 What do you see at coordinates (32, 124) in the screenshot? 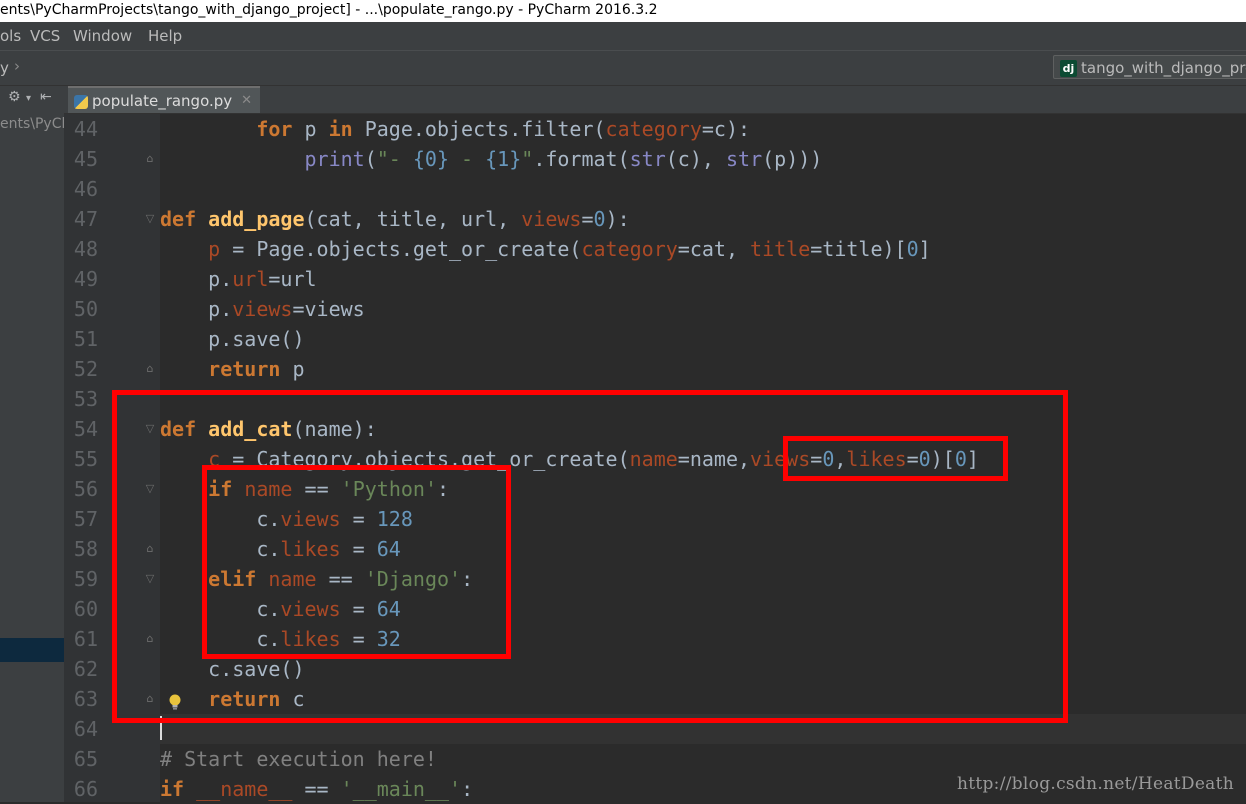
I see `project-tree-root: ents\PyCh` at bounding box center [32, 124].